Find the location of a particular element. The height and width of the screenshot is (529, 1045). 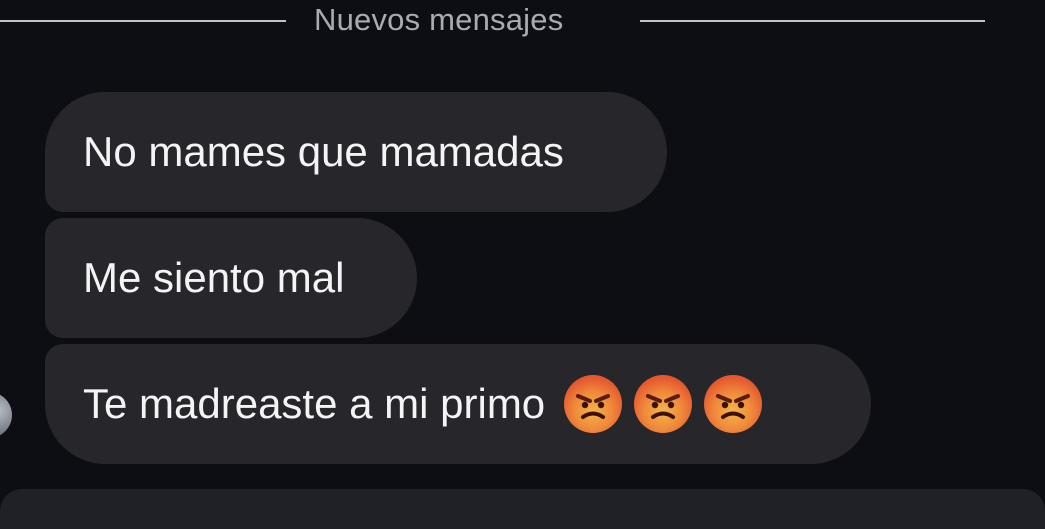

new-messages-divider: Nuevos mensajes is located at coordinates (522, 22).